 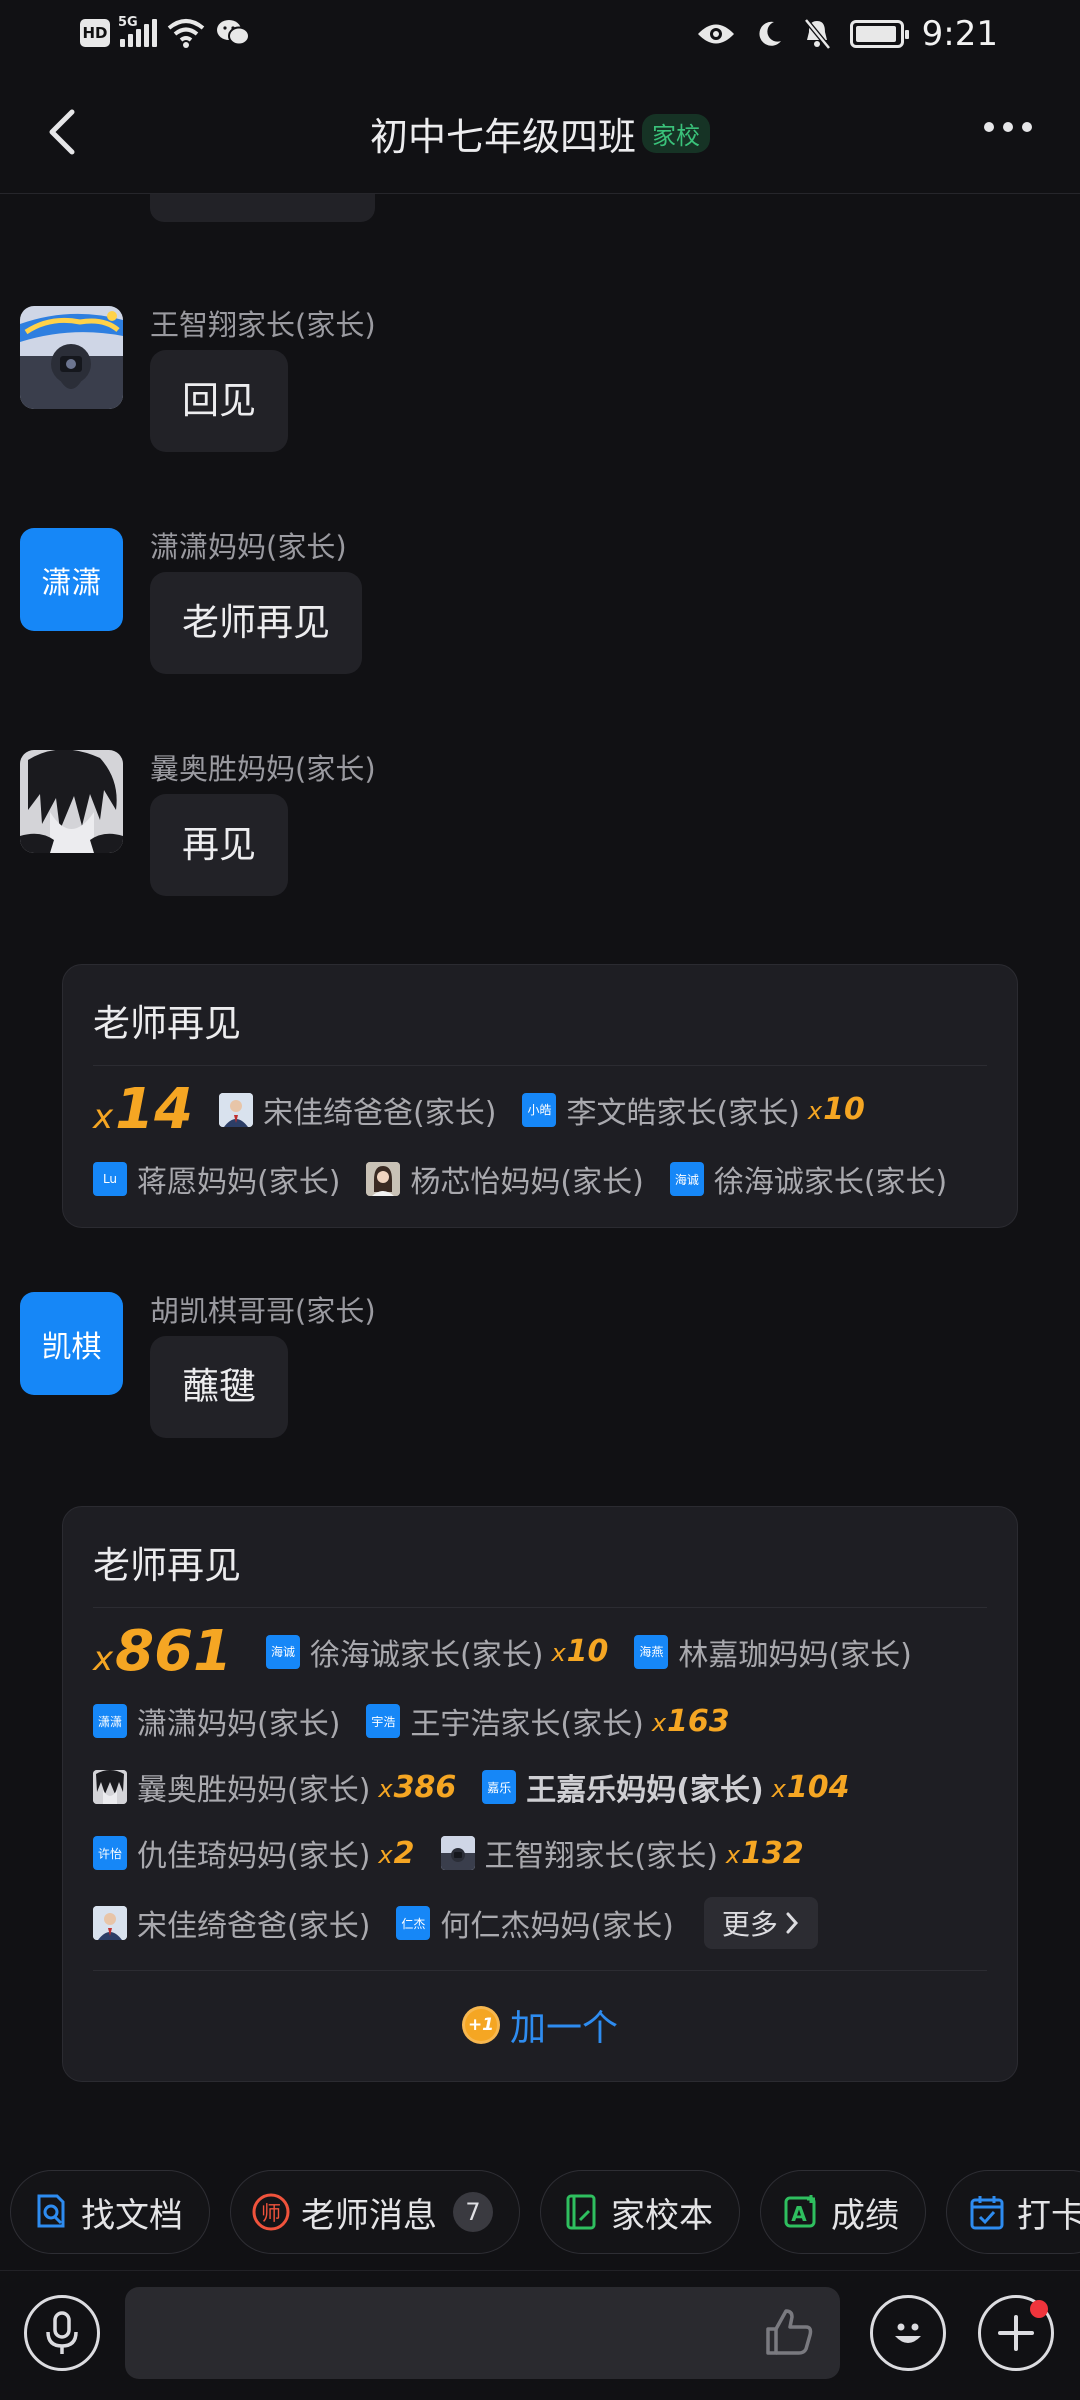 I want to click on chevron-right-icon, so click(x=792, y=1923).